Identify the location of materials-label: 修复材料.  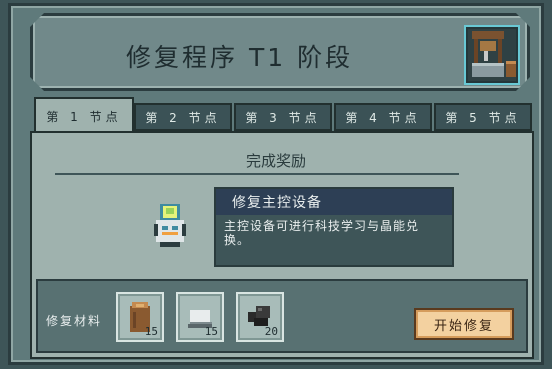
(74, 321).